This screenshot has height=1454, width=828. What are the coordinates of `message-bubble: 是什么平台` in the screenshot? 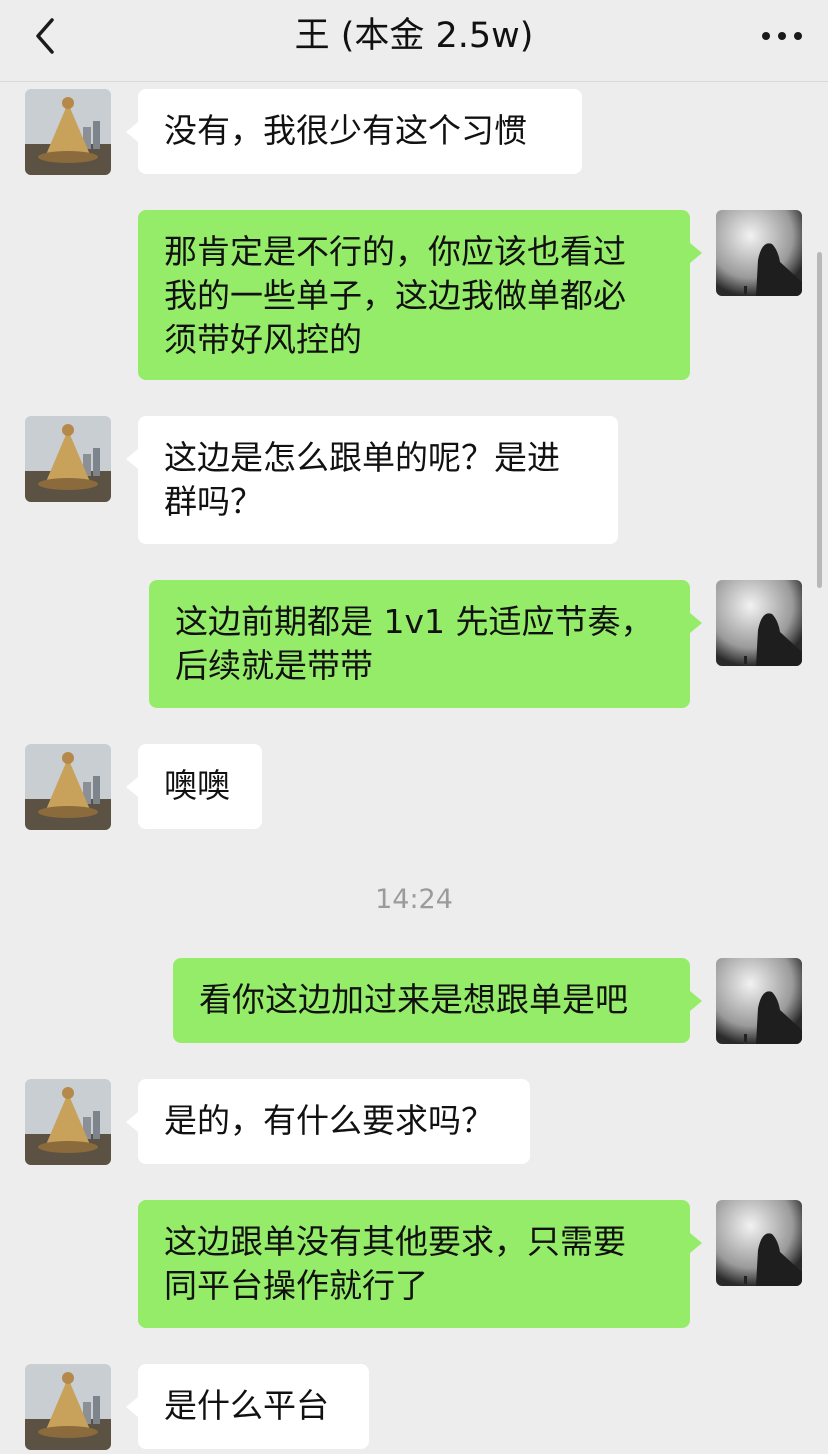 It's located at (253, 1406).